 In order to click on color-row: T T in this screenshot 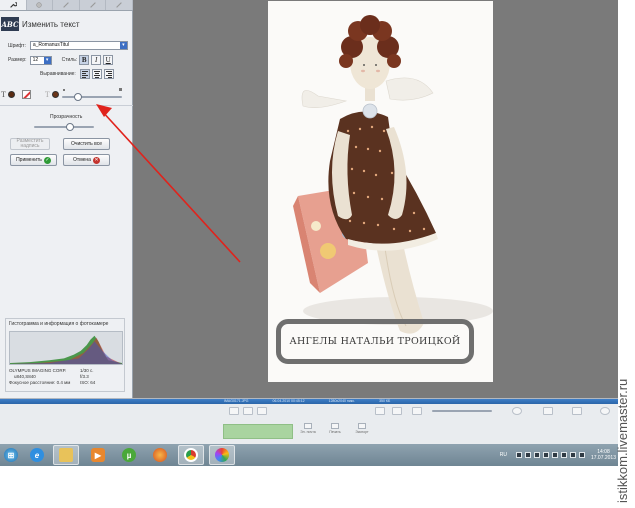, I will do `click(30, 94)`.